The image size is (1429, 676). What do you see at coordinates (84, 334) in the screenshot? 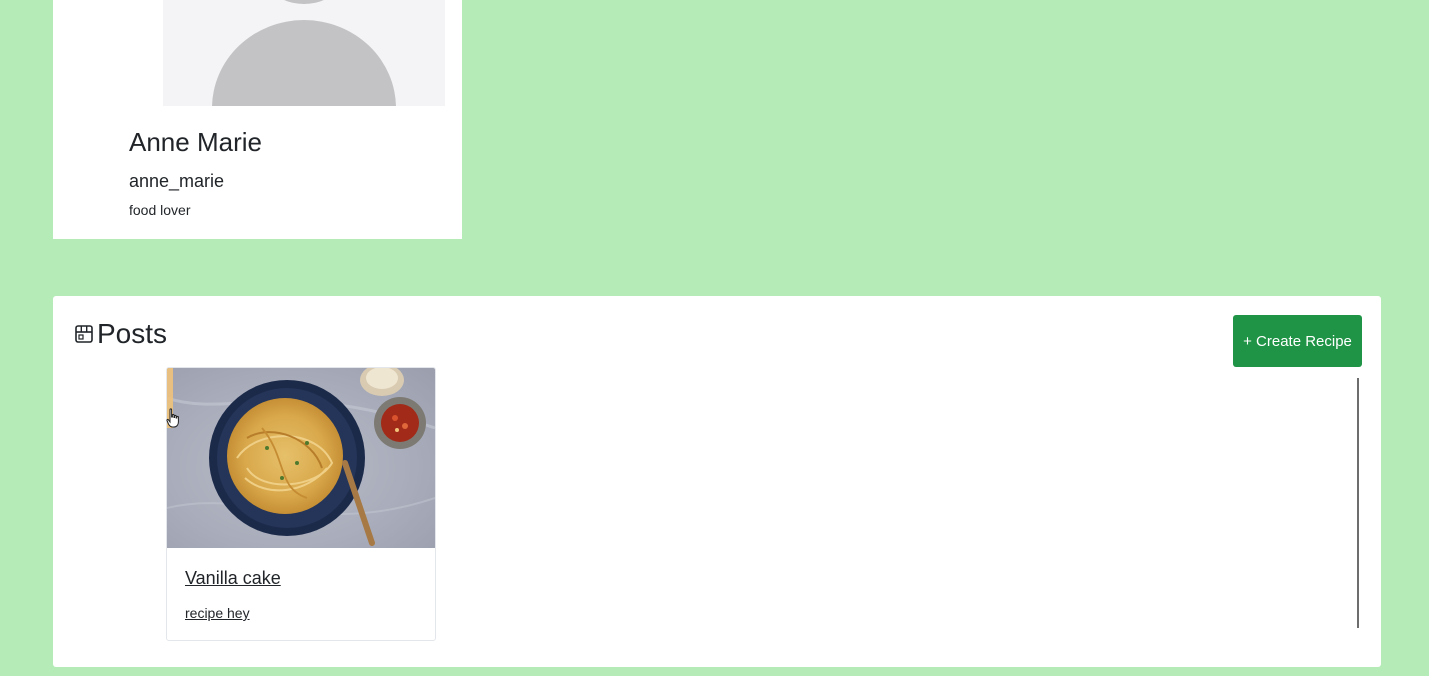
I see `shop-icon` at bounding box center [84, 334].